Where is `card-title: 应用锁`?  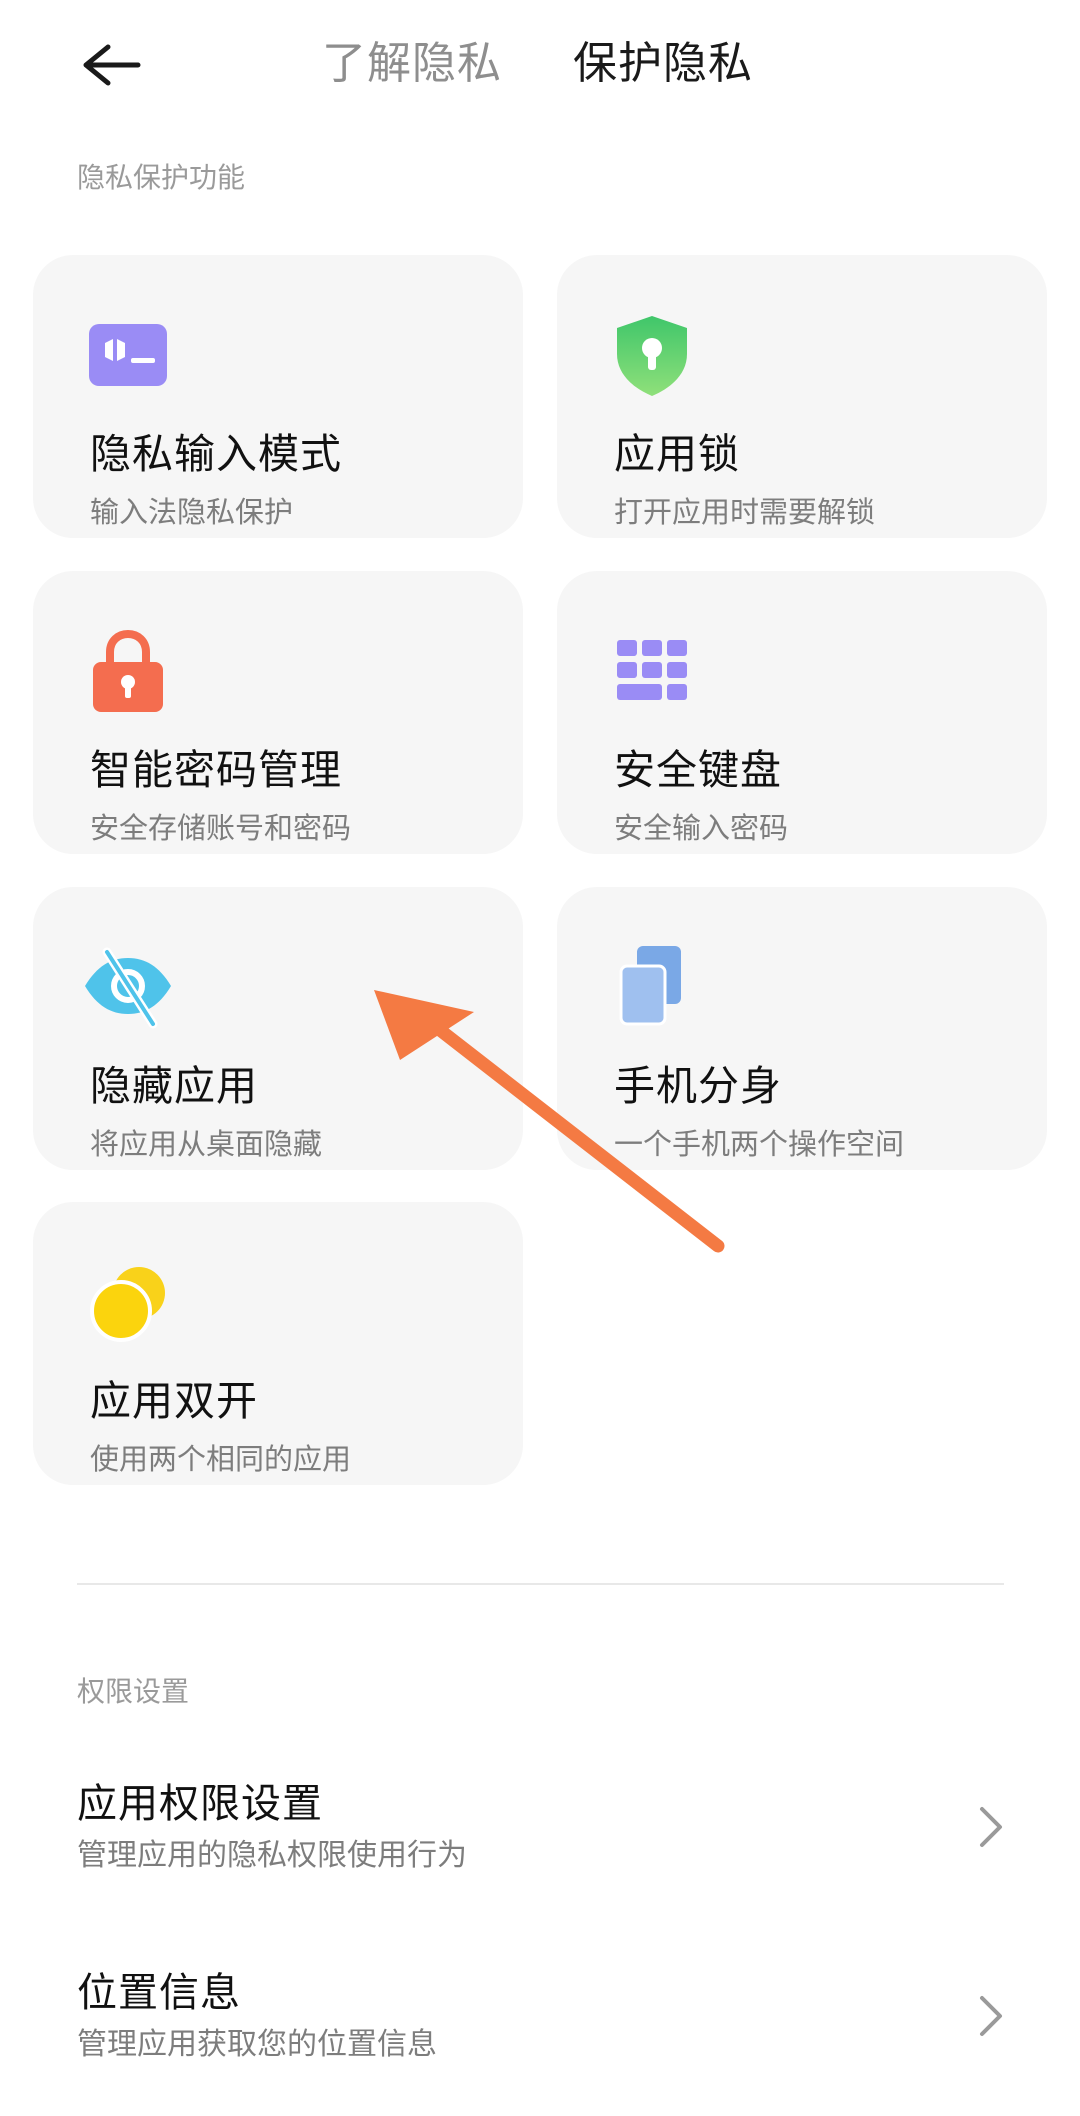 card-title: 应用锁 is located at coordinates (677, 454).